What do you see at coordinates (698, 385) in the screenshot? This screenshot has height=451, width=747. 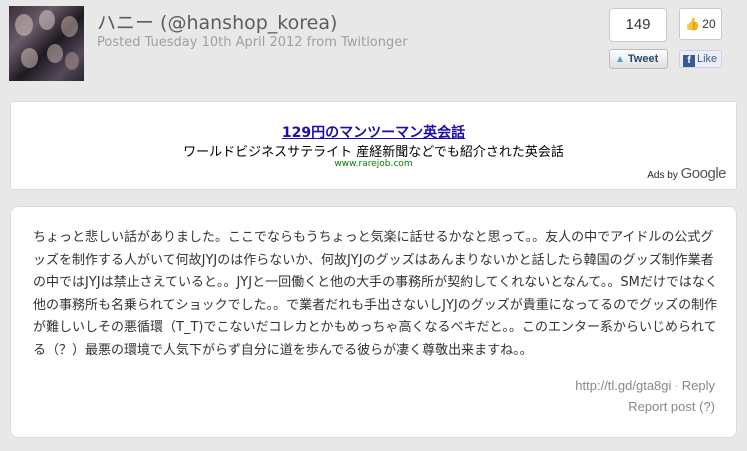 I see `reply-link: Reply` at bounding box center [698, 385].